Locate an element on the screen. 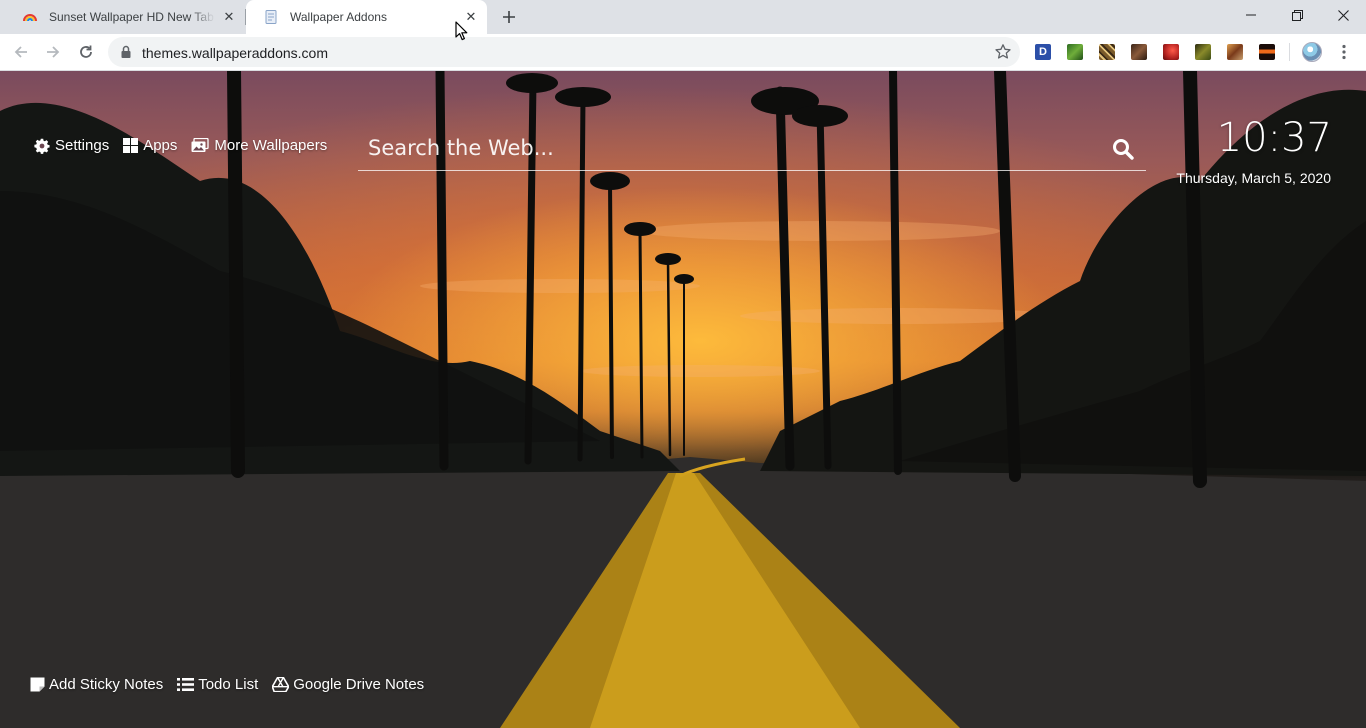  search-input is located at coordinates (728, 148).